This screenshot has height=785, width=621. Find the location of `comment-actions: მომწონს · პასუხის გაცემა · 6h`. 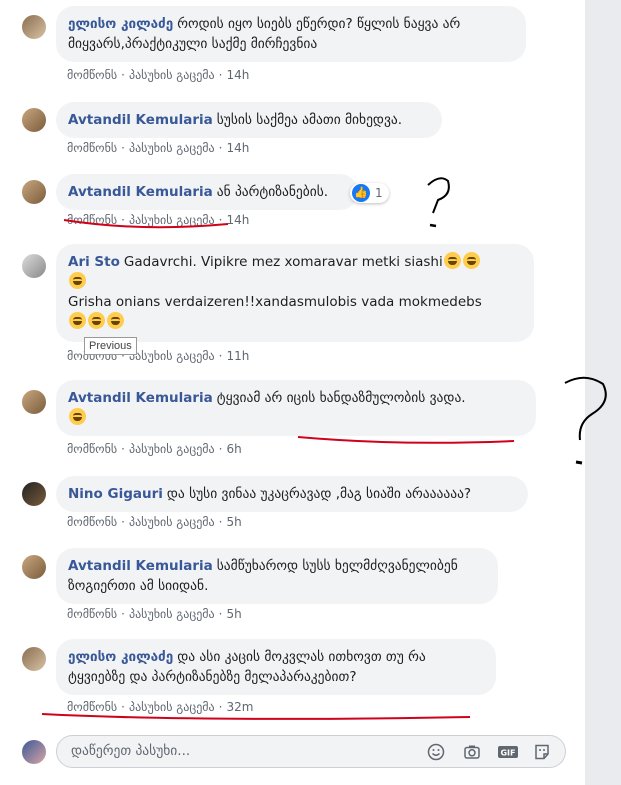

comment-actions: მომწონს · პასუხის გაცემა · 6h is located at coordinates (154, 449).